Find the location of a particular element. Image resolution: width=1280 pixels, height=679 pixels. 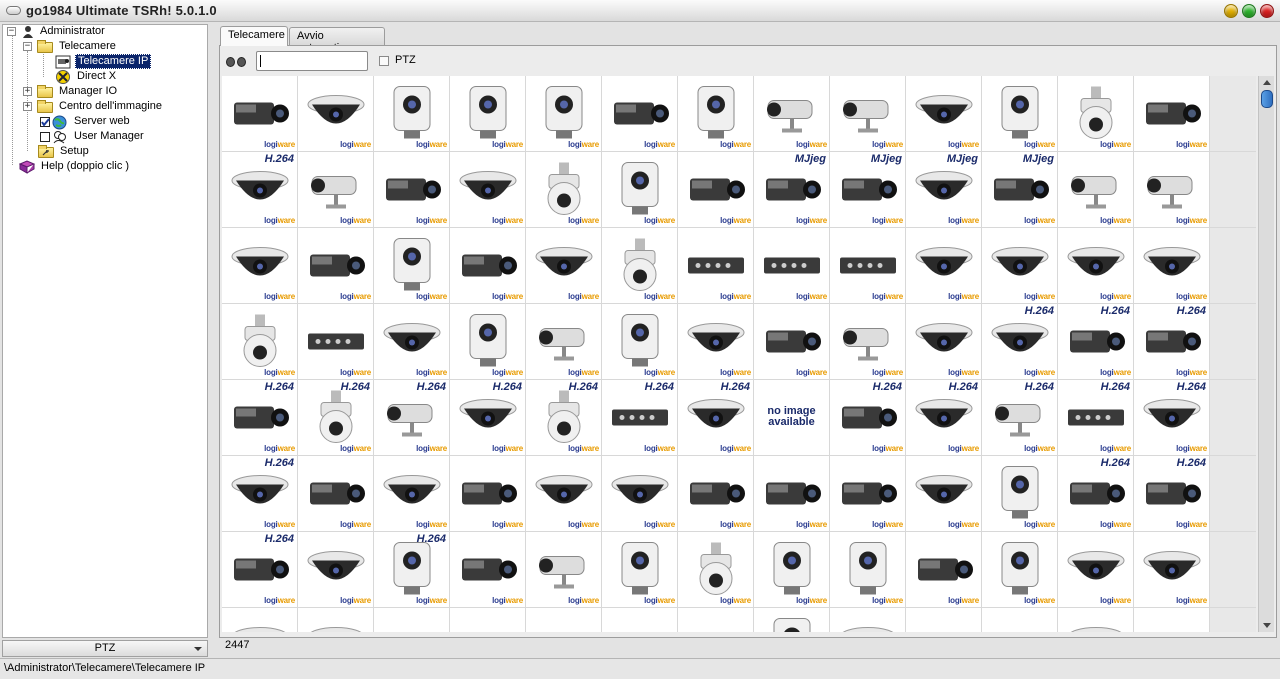

tab-avvio-automatico: Avvio automatico is located at coordinates (337, 40).